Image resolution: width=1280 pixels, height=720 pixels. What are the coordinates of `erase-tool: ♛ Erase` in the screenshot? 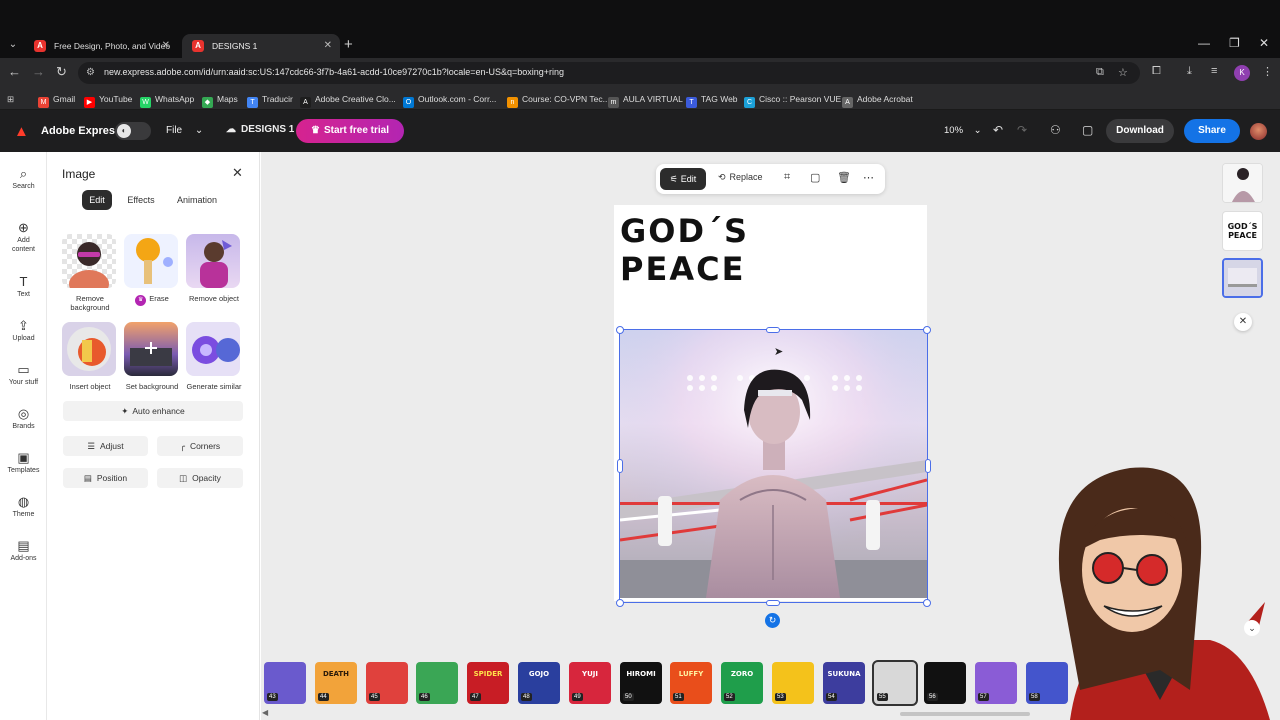 It's located at (152, 270).